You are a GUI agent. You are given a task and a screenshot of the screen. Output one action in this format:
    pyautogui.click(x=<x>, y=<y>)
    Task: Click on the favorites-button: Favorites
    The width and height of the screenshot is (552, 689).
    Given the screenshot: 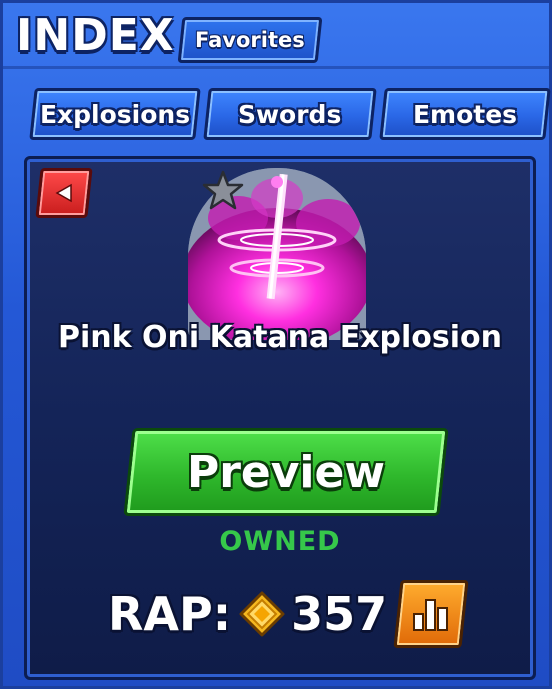 What is the action you would take?
    pyautogui.click(x=250, y=40)
    